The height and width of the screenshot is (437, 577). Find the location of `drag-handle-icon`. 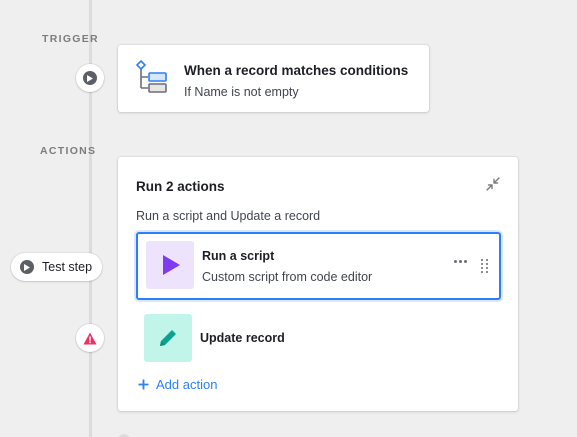

drag-handle-icon is located at coordinates (485, 266).